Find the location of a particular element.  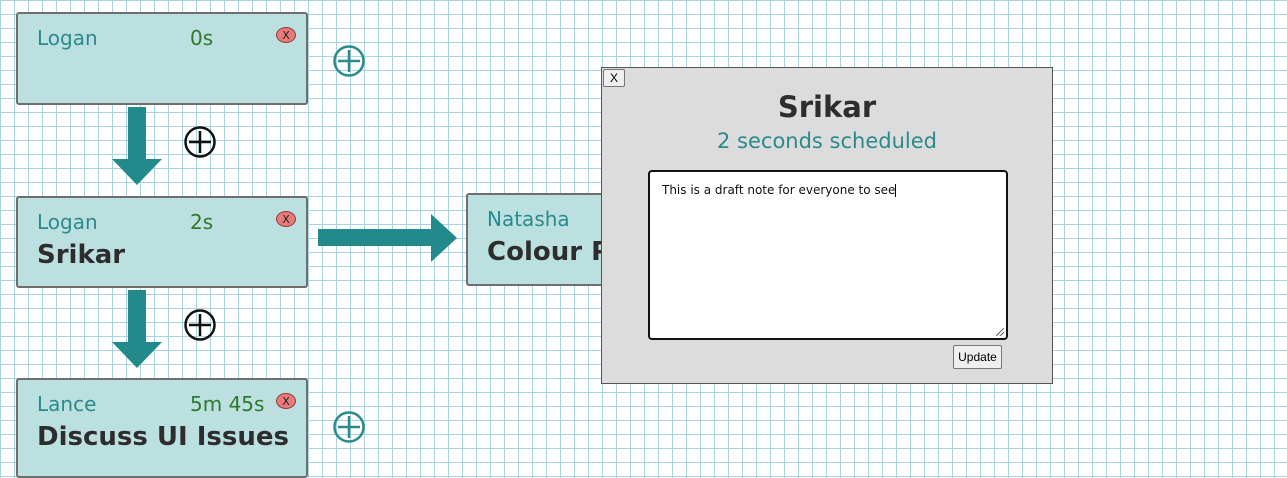

note-text: This is a draft note for everyone to see is located at coordinates (779, 190).